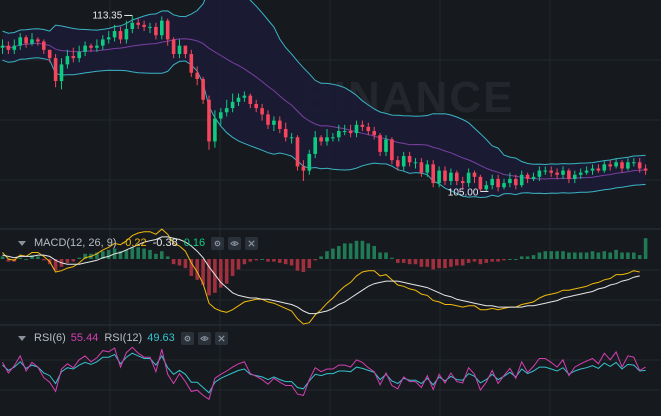 This screenshot has width=661, height=416. Describe the element at coordinates (123, 338) in the screenshot. I see `rsi12-name: RSI(12)` at that location.